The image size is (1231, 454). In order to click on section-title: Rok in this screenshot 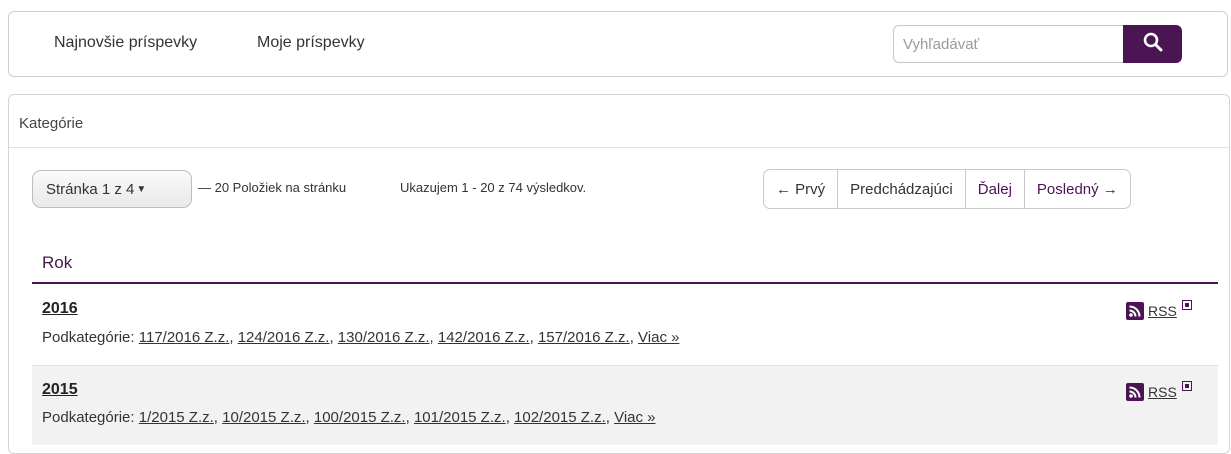, I will do `click(57, 262)`.